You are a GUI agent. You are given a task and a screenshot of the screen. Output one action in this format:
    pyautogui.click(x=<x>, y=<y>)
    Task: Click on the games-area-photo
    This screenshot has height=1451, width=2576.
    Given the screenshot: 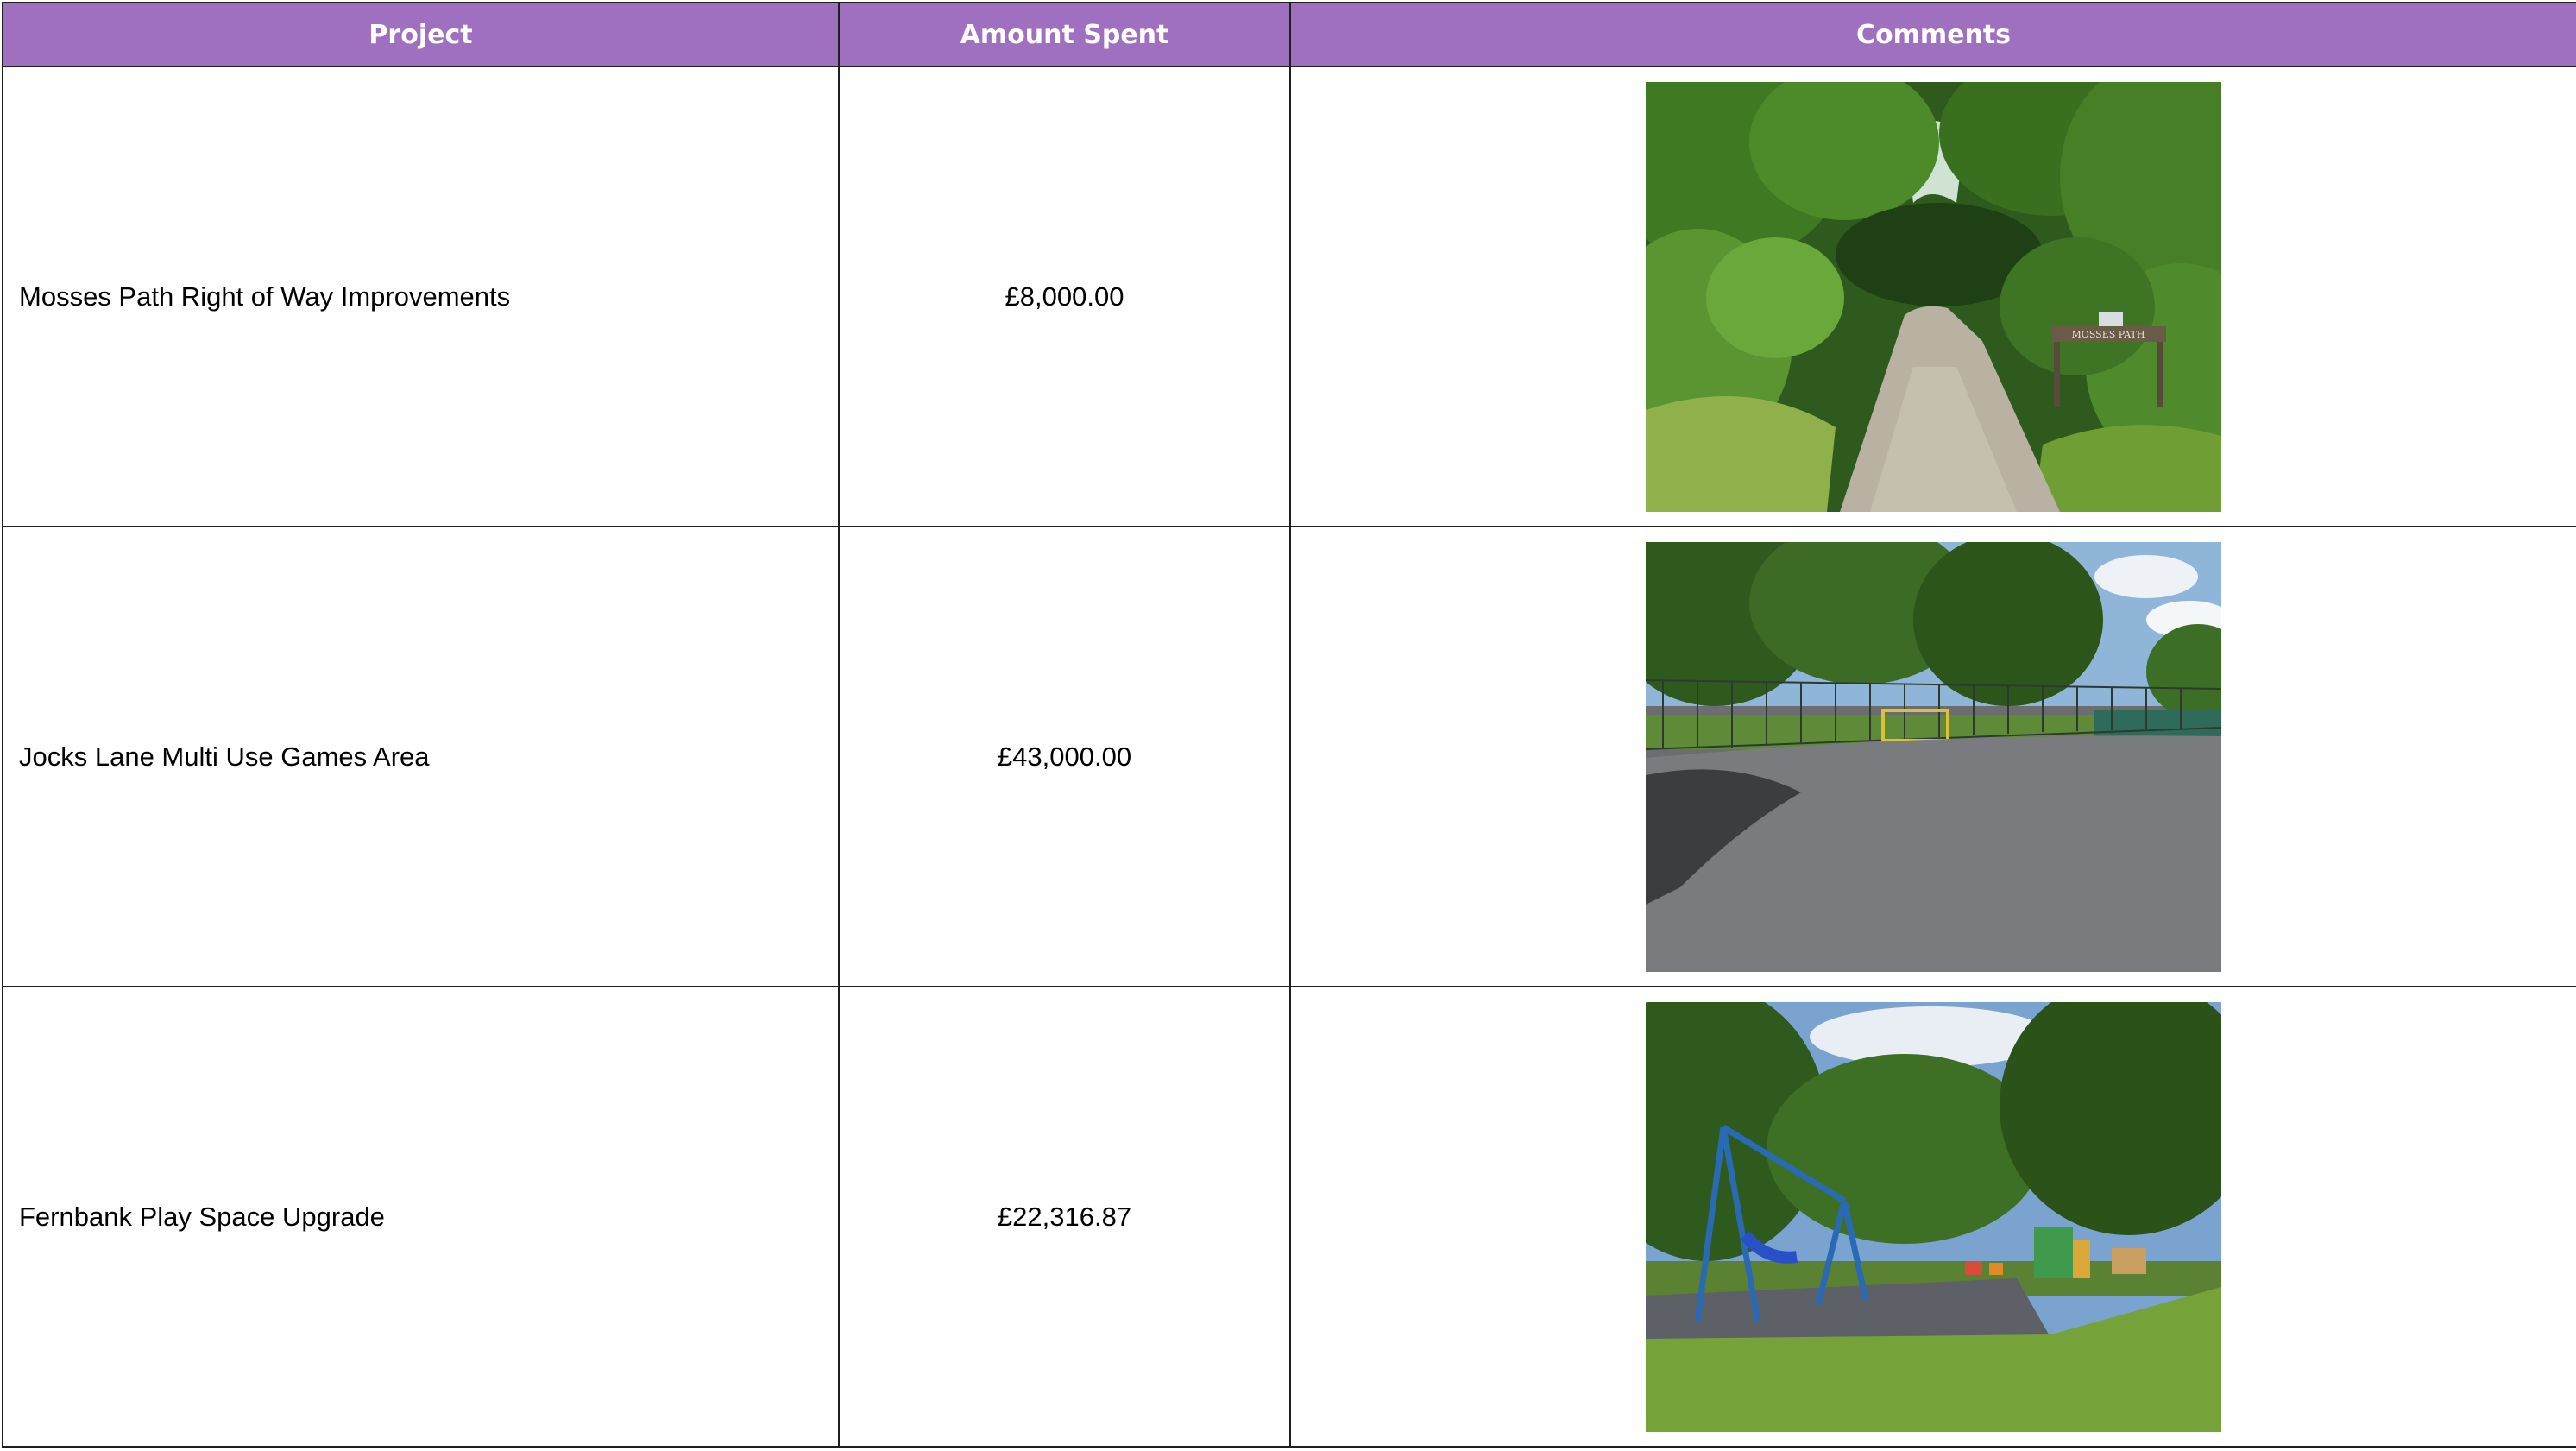 What is the action you would take?
    pyautogui.click(x=1933, y=756)
    